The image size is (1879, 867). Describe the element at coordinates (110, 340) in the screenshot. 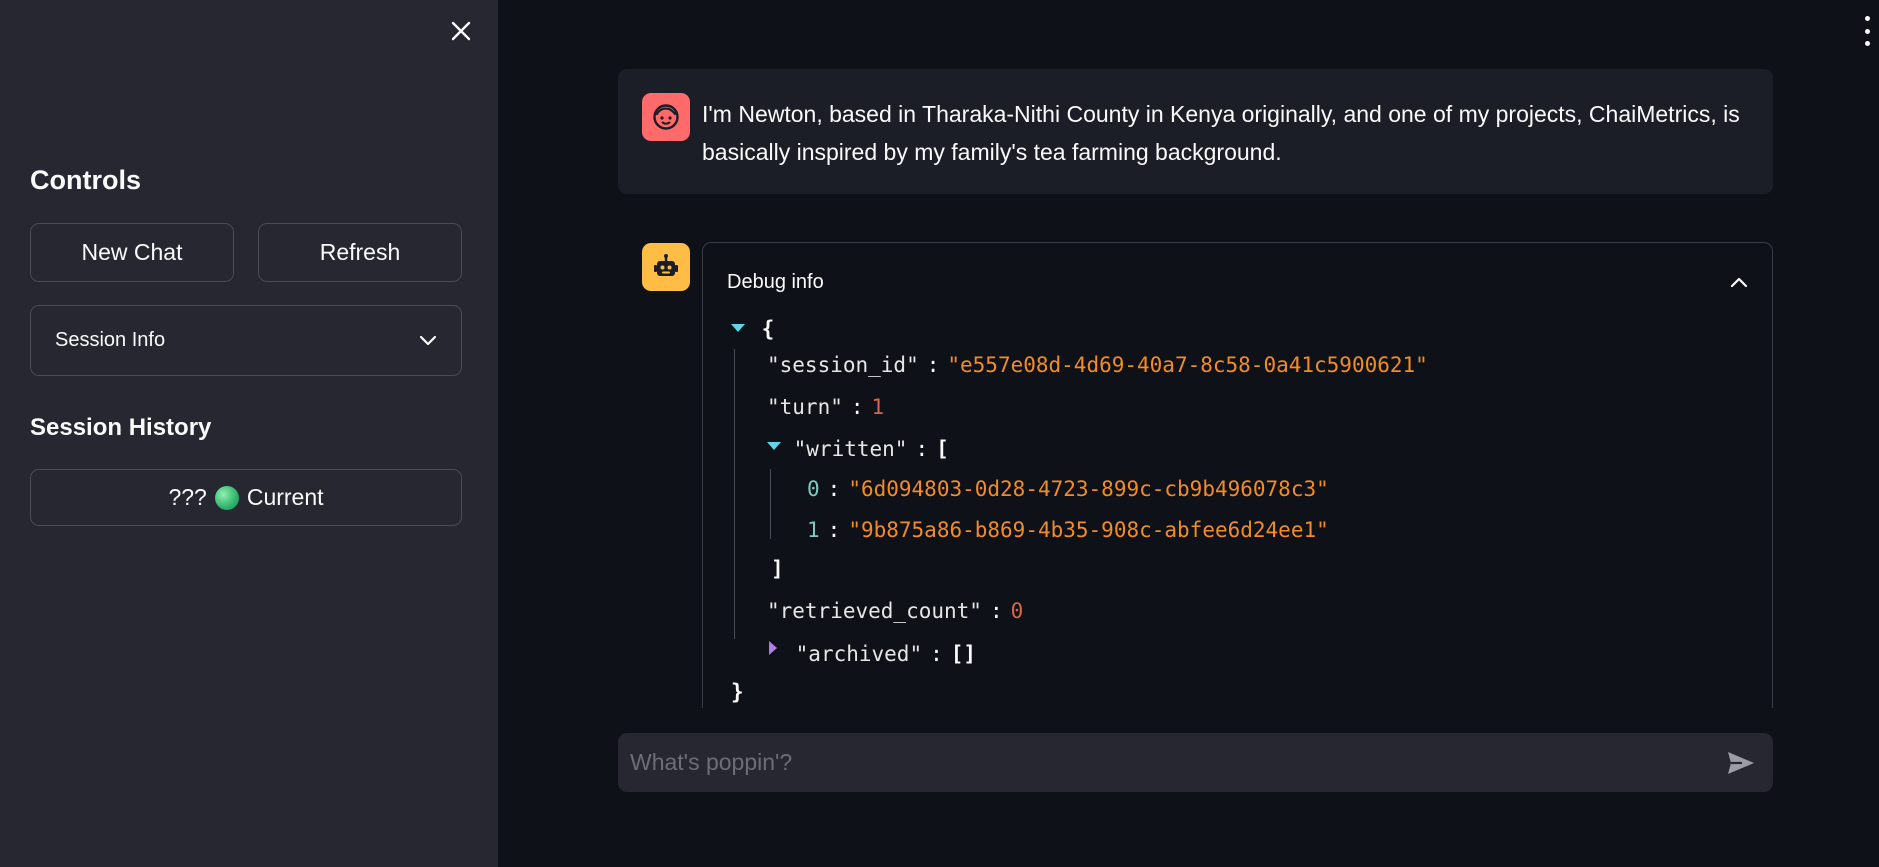

I see `session-info-label: Session Info` at that location.